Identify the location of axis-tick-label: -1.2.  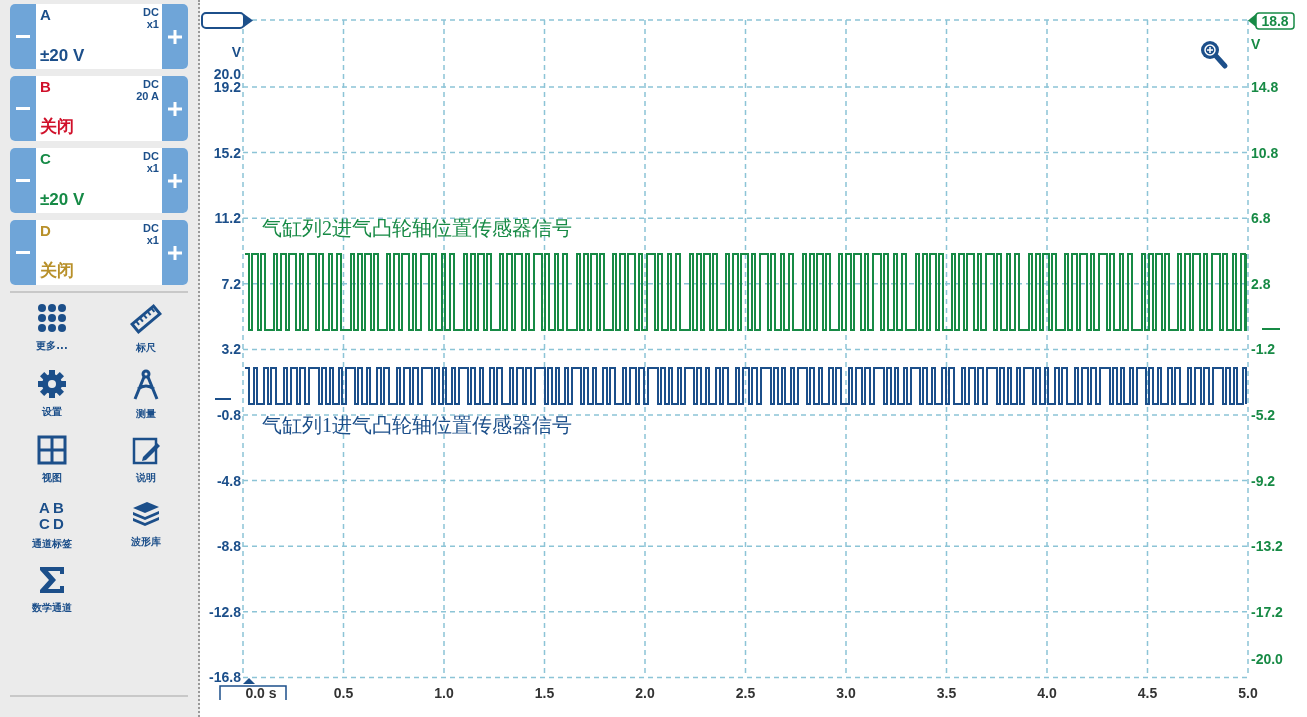
(1263, 349).